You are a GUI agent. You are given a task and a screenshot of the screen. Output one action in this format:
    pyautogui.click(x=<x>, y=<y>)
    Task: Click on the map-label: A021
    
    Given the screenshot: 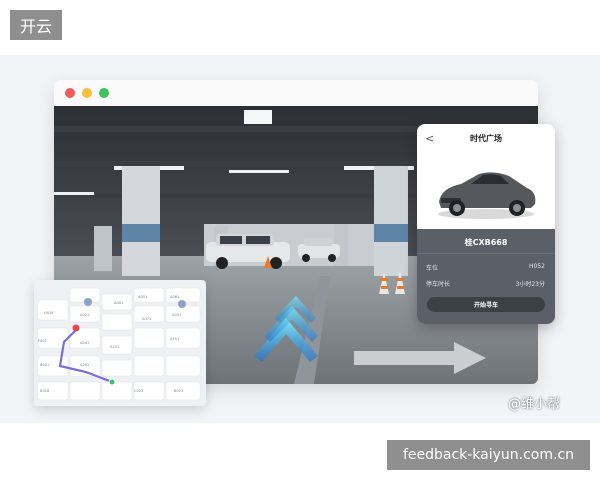 What is the action you would take?
    pyautogui.click(x=84, y=315)
    